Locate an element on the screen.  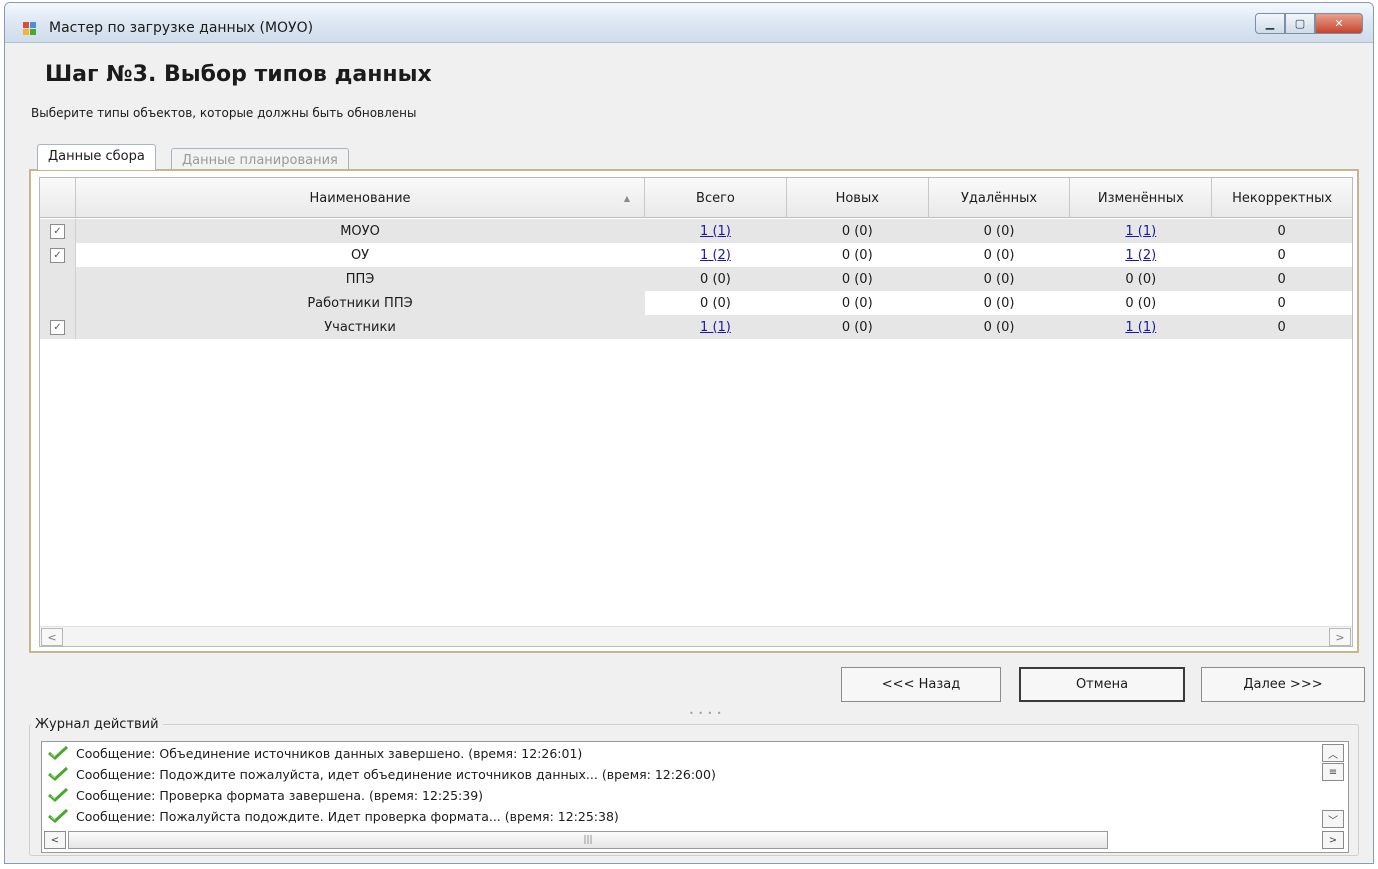
maximize-icon: ▢ is located at coordinates (1300, 23).